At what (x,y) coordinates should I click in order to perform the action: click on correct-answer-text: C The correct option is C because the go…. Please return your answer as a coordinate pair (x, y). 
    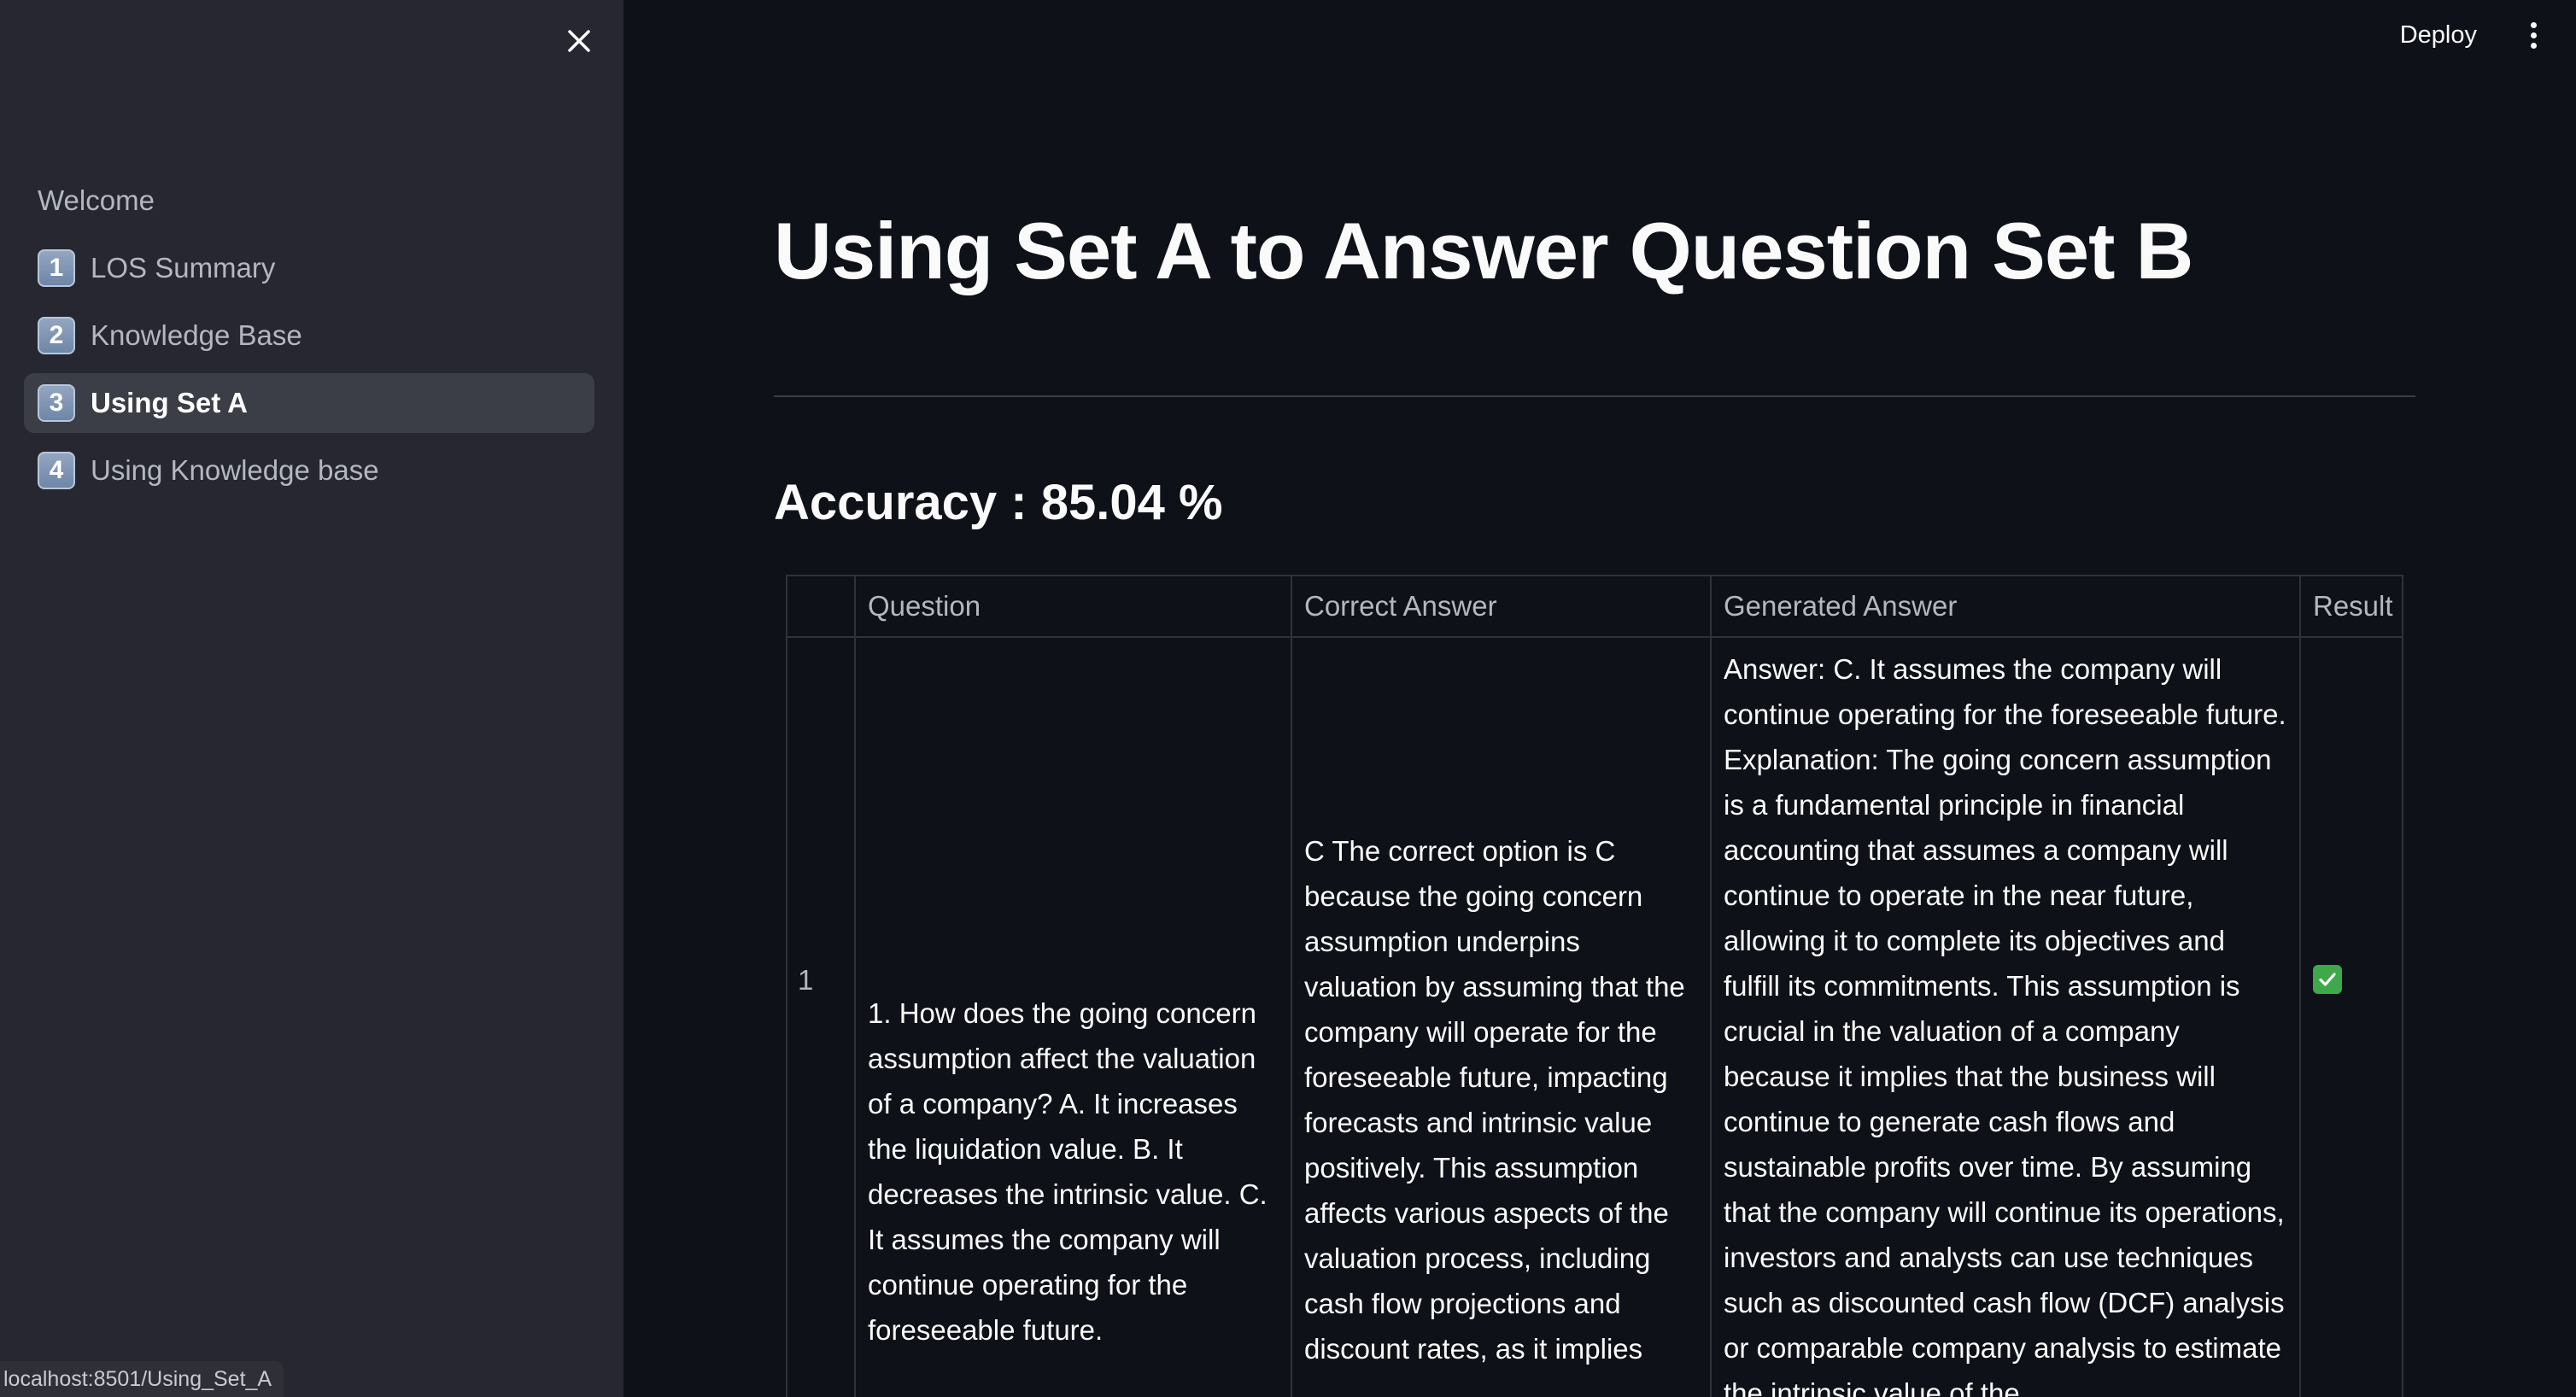
    Looking at the image, I should click on (1494, 1100).